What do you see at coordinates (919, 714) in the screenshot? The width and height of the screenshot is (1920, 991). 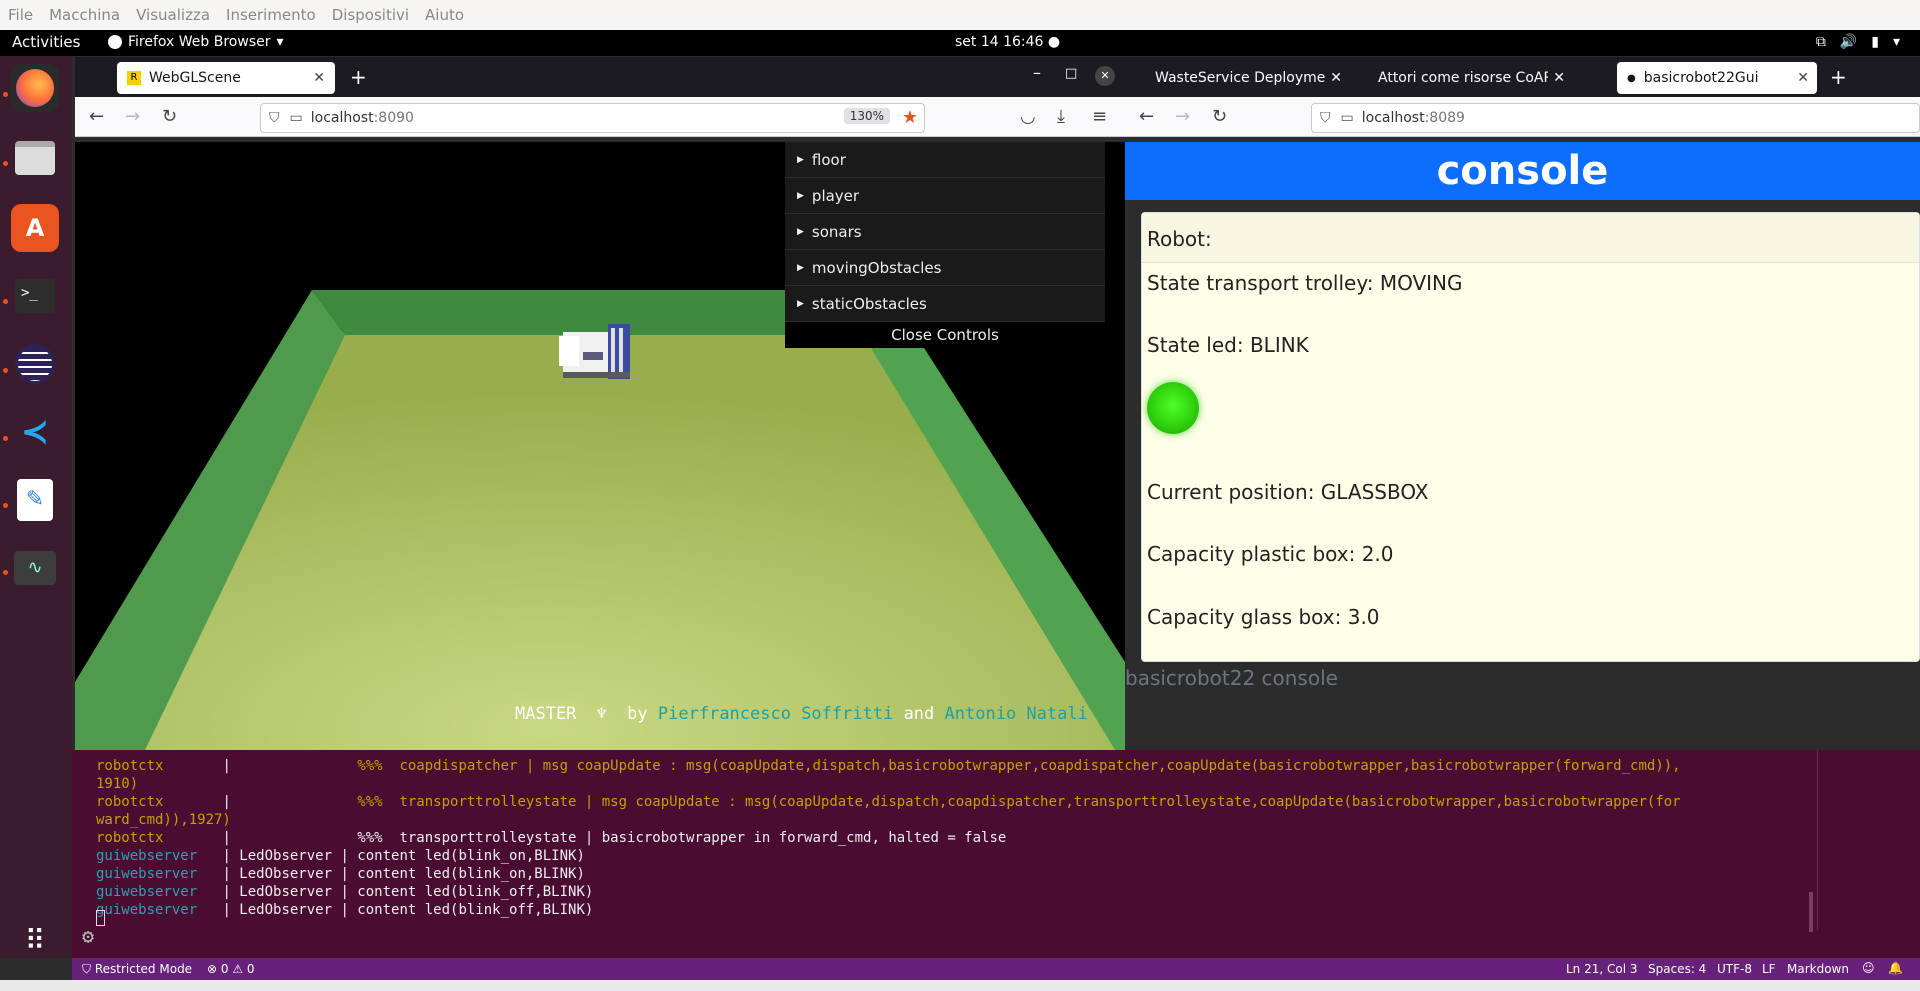 I see `credits-and: and` at bounding box center [919, 714].